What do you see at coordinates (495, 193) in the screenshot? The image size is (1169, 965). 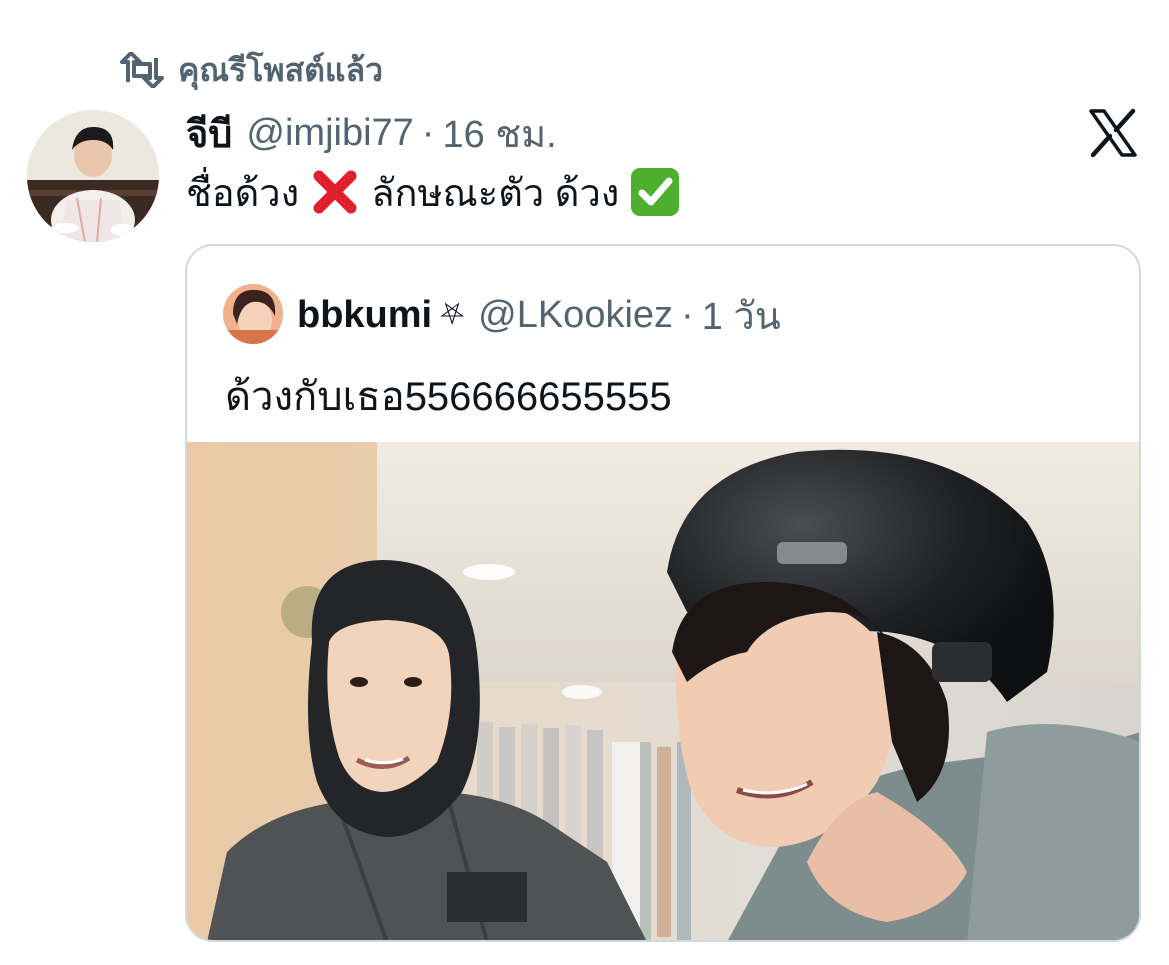 I see `tweet-text-part2: ลักษณะตัว ด้วง` at bounding box center [495, 193].